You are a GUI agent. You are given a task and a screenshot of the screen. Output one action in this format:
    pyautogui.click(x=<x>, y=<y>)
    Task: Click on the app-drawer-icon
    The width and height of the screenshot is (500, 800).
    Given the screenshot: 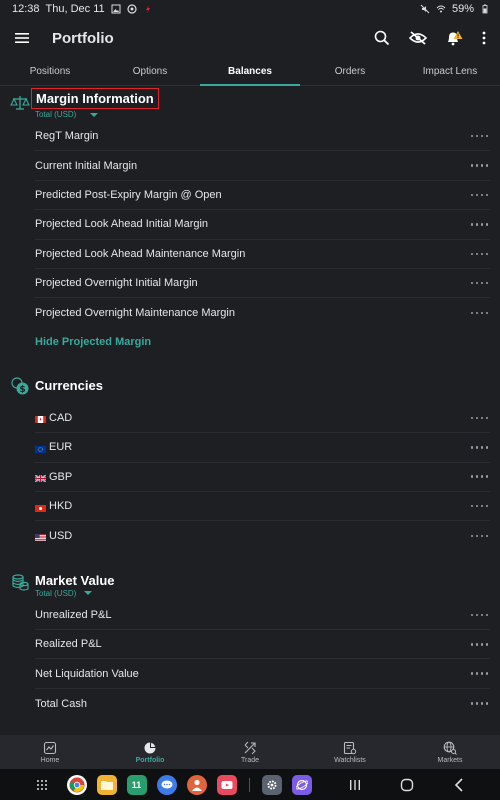 What is the action you would take?
    pyautogui.click(x=42, y=785)
    